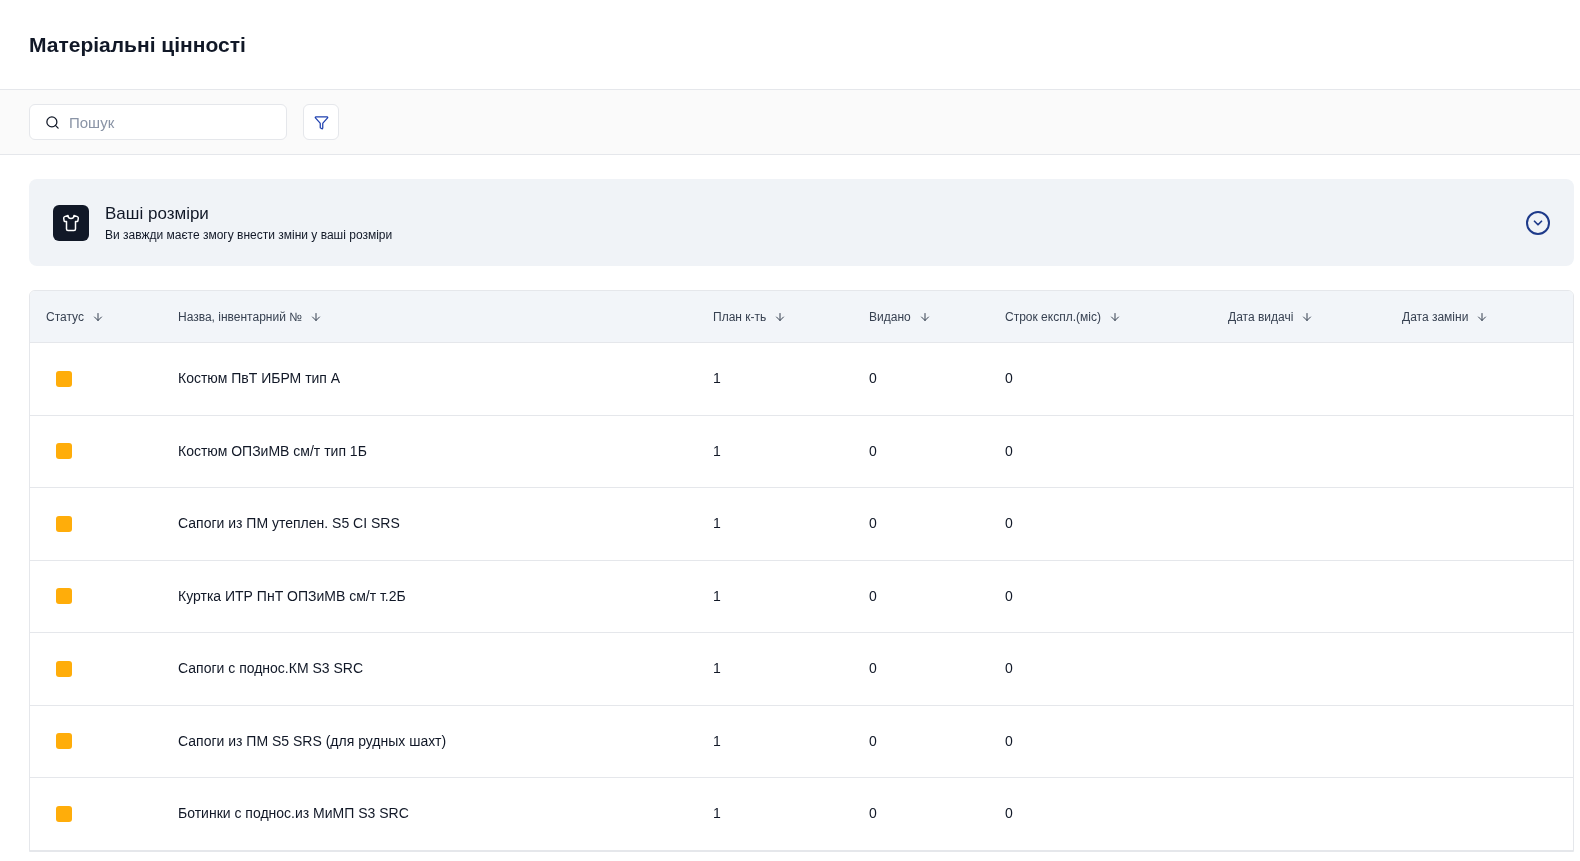 Image resolution: width=1580 pixels, height=861 pixels. I want to click on page-title: Матеріальні цінності, so click(137, 44).